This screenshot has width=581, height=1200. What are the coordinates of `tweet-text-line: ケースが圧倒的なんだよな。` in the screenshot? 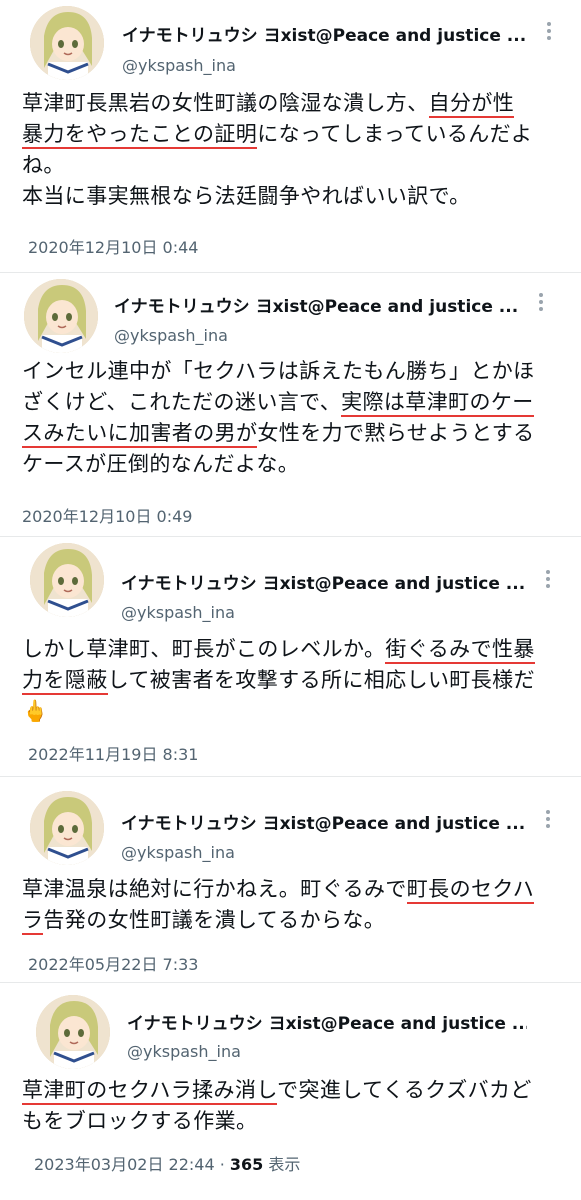 It's located at (298, 464).